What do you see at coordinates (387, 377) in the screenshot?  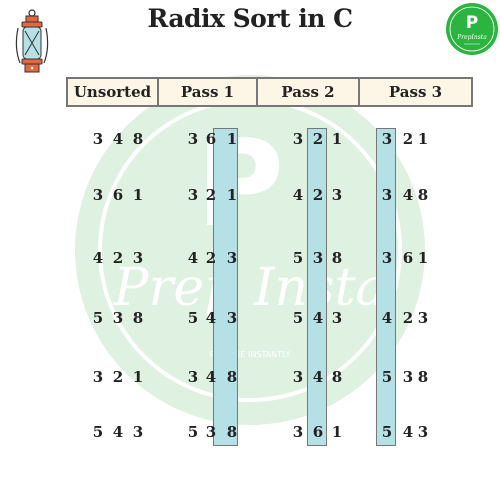 I see `digit-pass-3-row-5-pos-1: 5` at bounding box center [387, 377].